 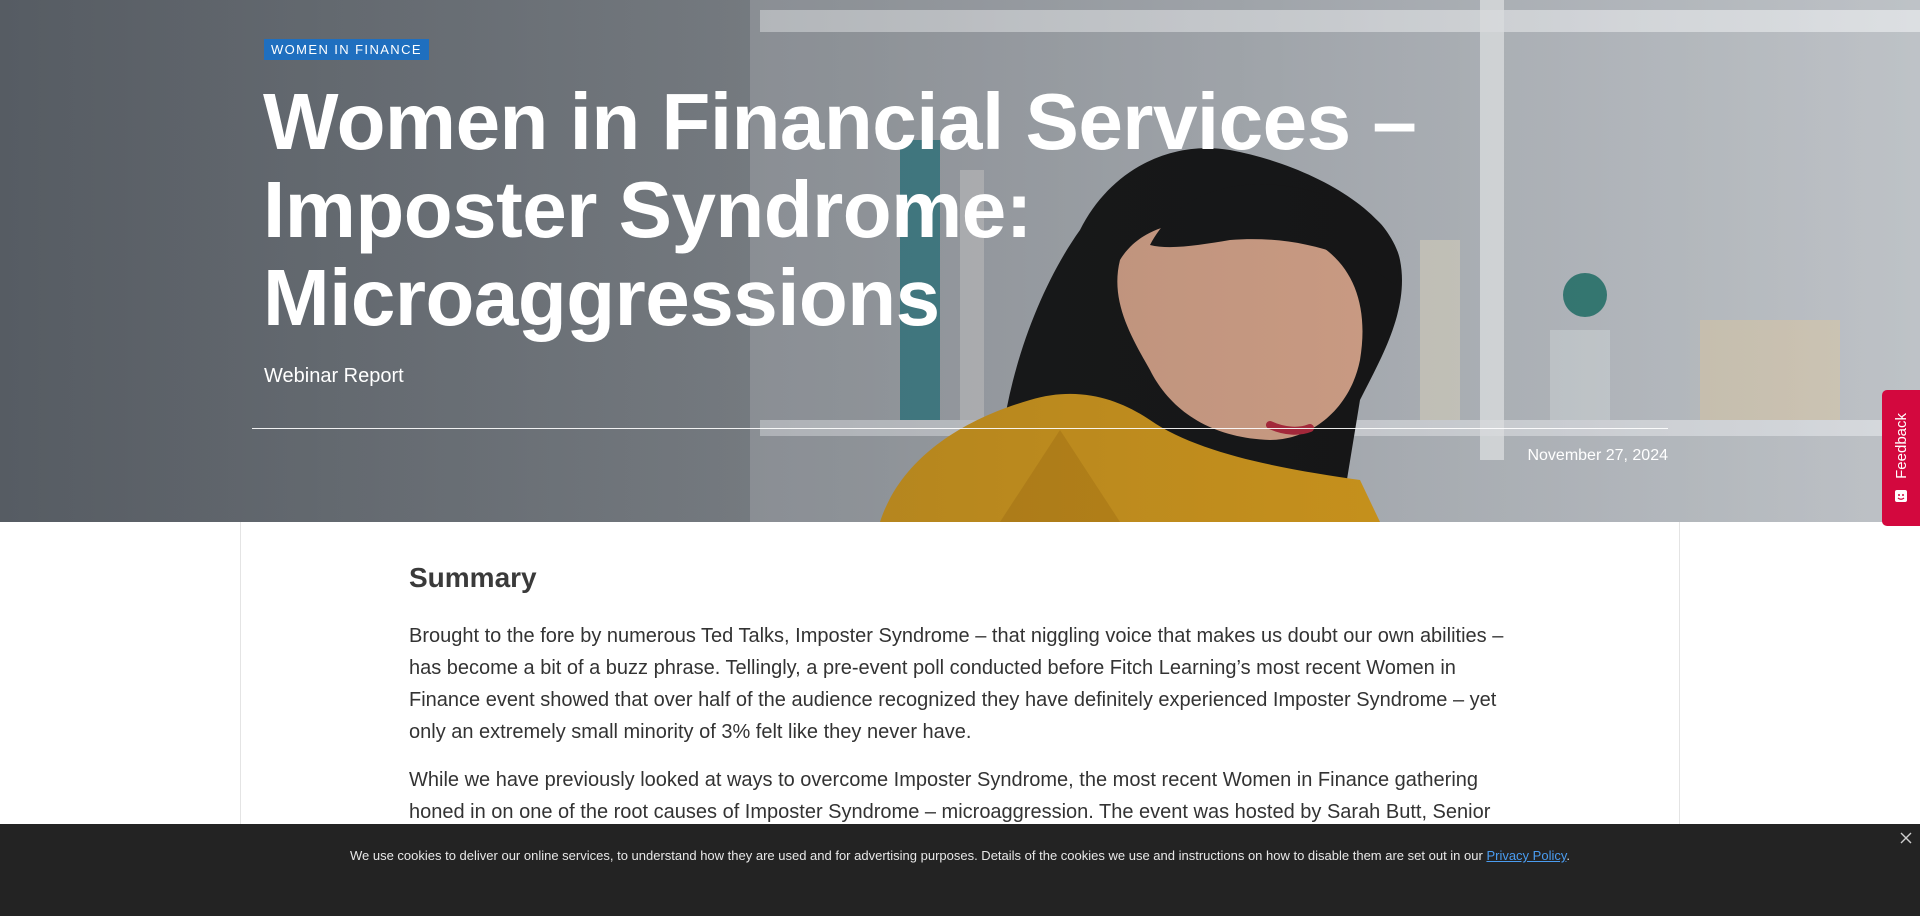 I want to click on page-subtitle: Webinar Report, so click(x=334, y=376).